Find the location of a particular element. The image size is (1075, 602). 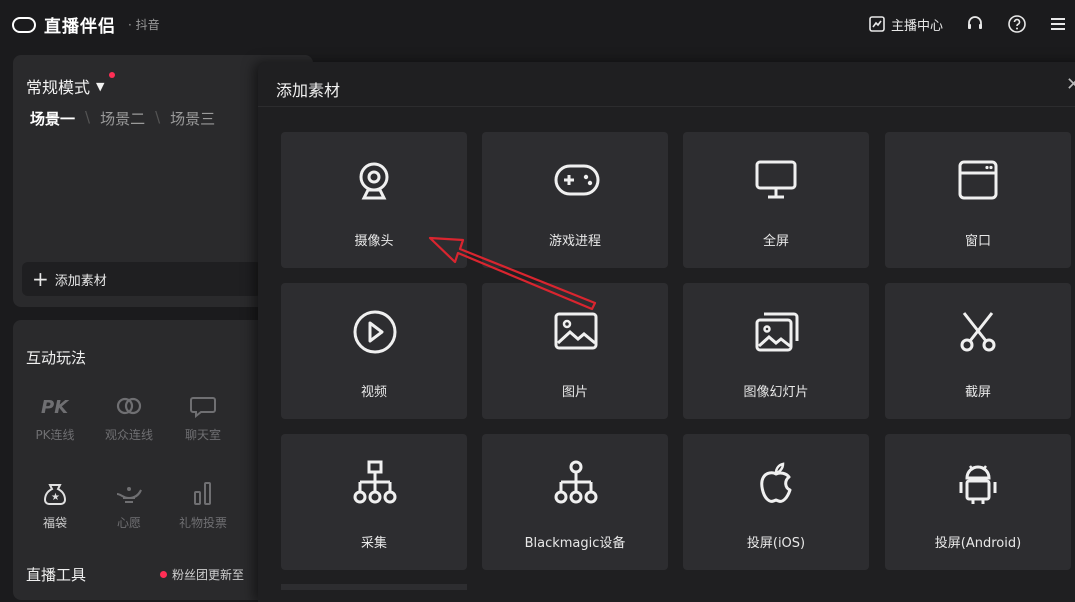

gamepad-icon is located at coordinates (577, 180).